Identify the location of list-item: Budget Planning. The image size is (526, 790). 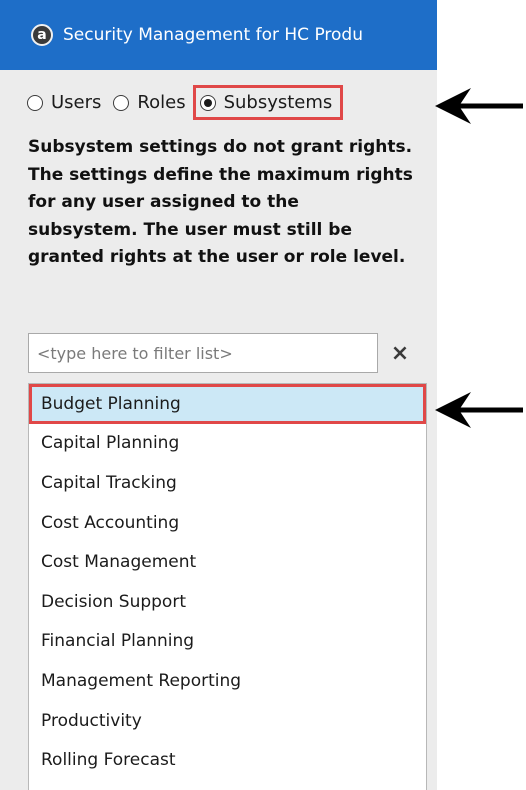
(227, 404).